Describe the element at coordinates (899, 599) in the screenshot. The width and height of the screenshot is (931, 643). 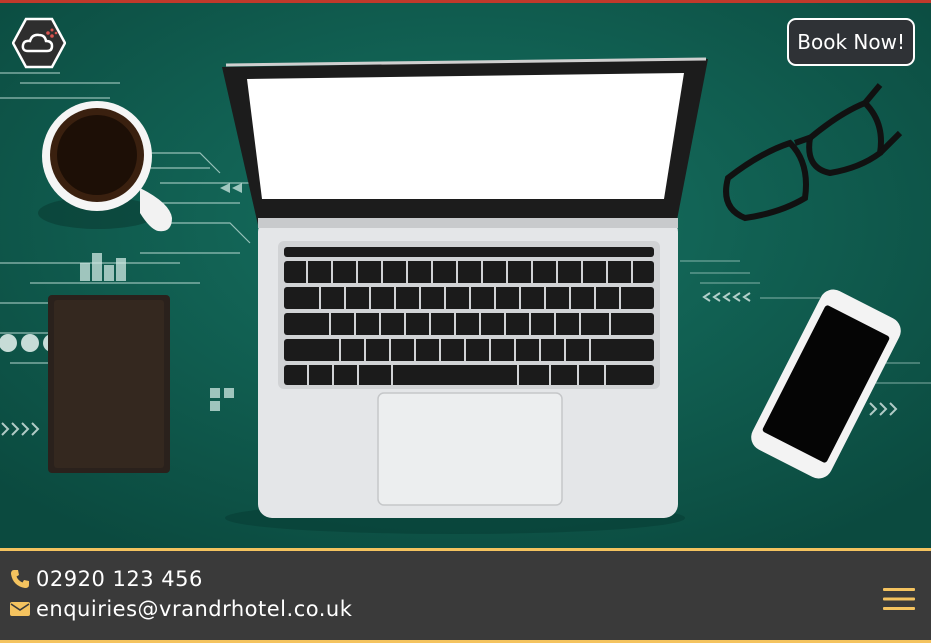
I see `hamburger-menu-icon` at that location.